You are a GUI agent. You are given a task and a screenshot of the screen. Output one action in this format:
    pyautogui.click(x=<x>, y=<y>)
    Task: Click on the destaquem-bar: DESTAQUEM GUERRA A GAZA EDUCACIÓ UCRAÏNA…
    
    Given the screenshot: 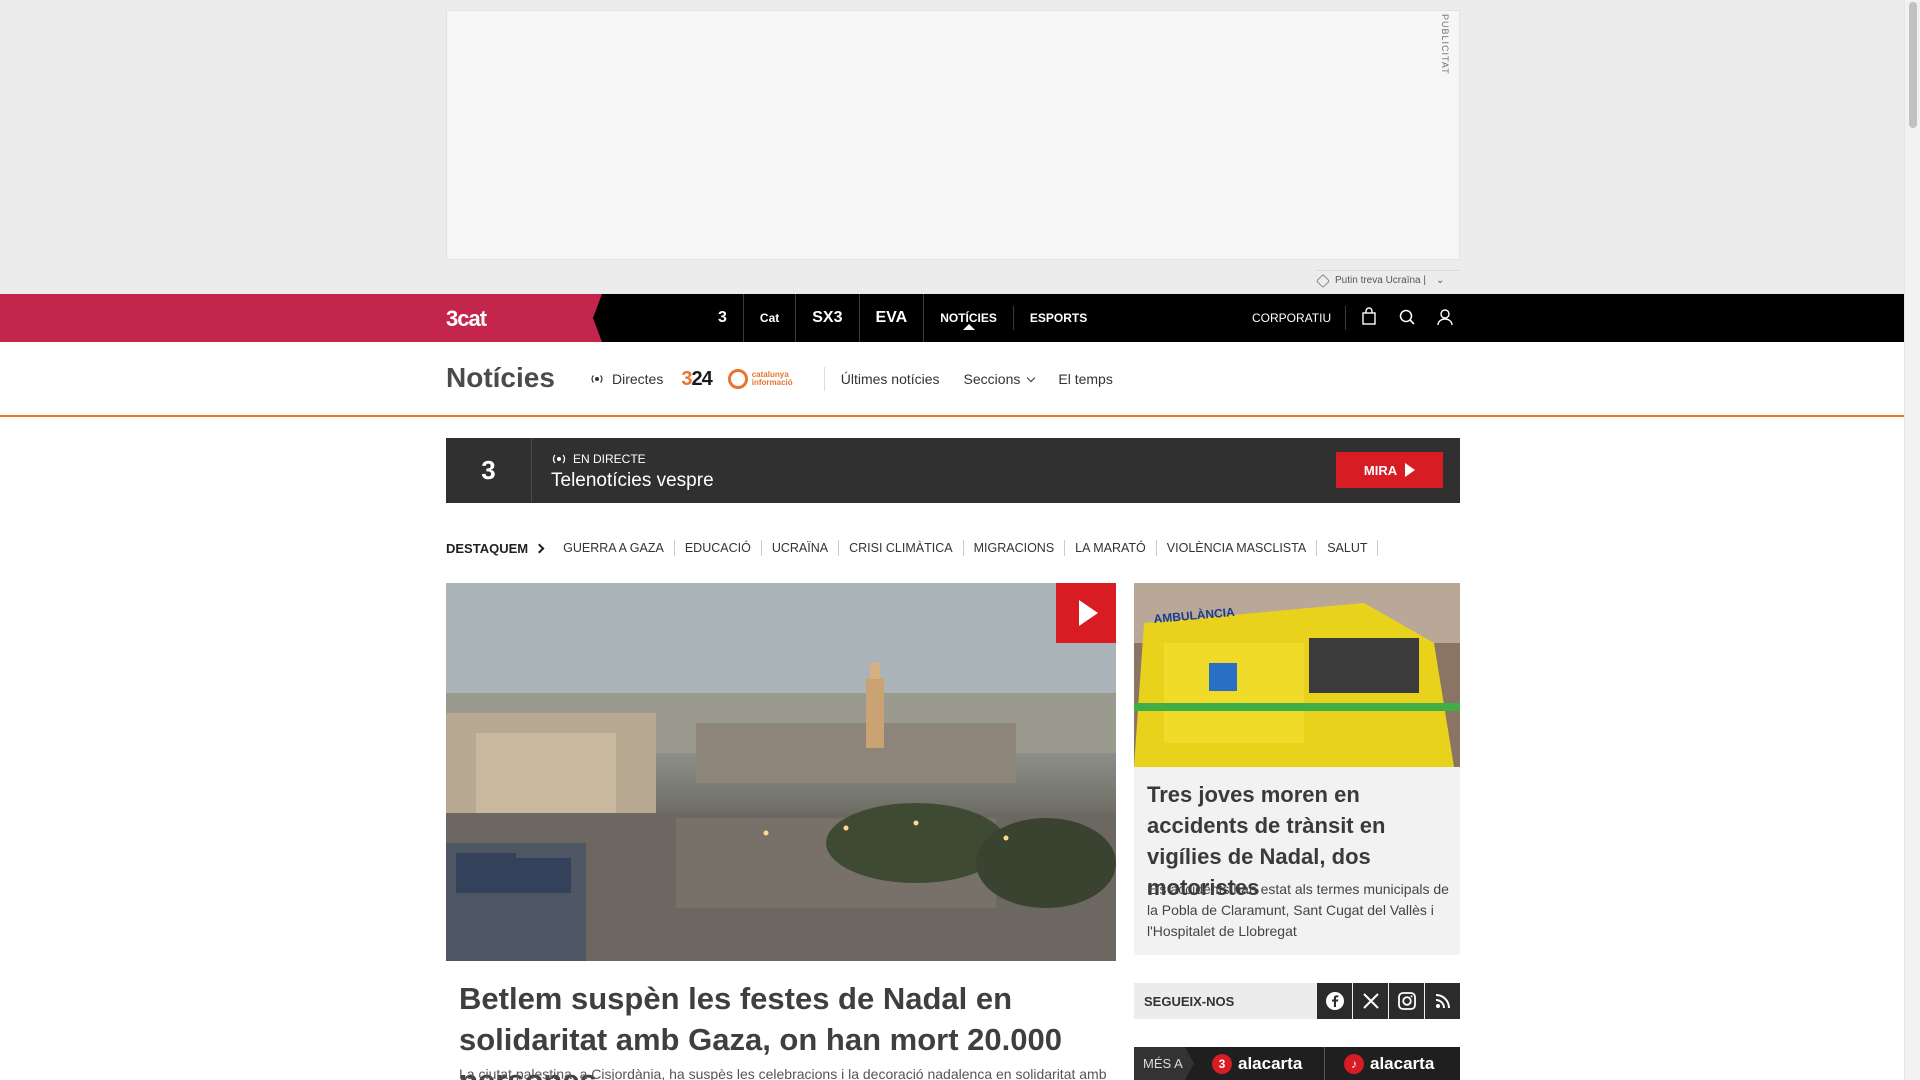 What is the action you would take?
    pyautogui.click(x=912, y=548)
    